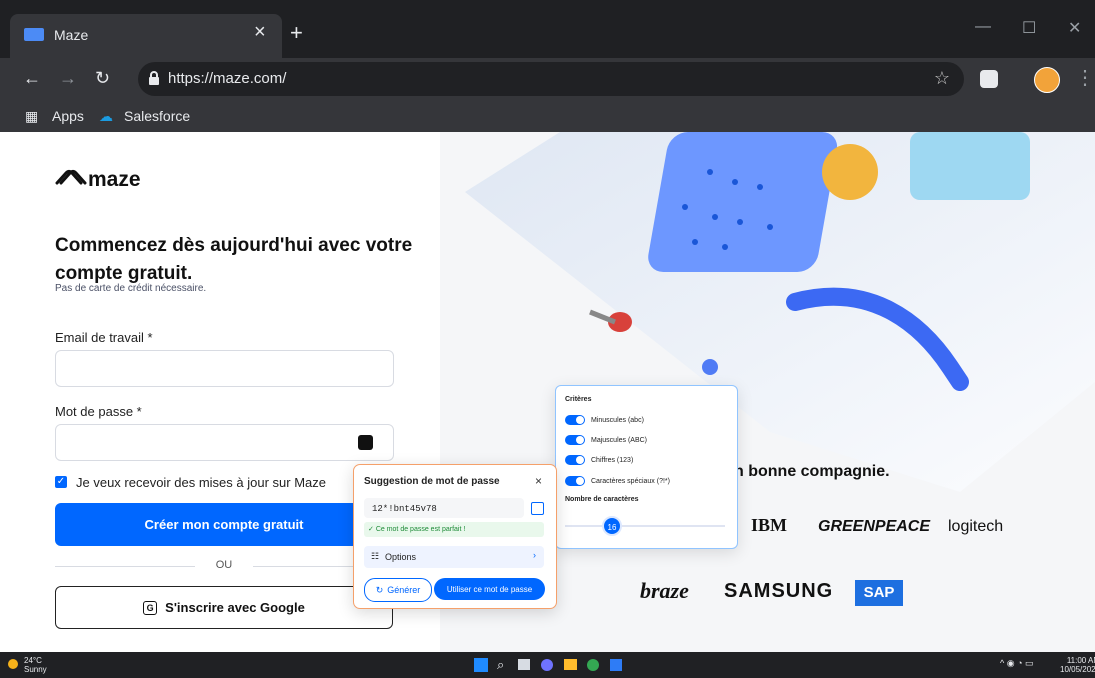  What do you see at coordinates (664, 590) in the screenshot?
I see `braze-logo: braze` at bounding box center [664, 590].